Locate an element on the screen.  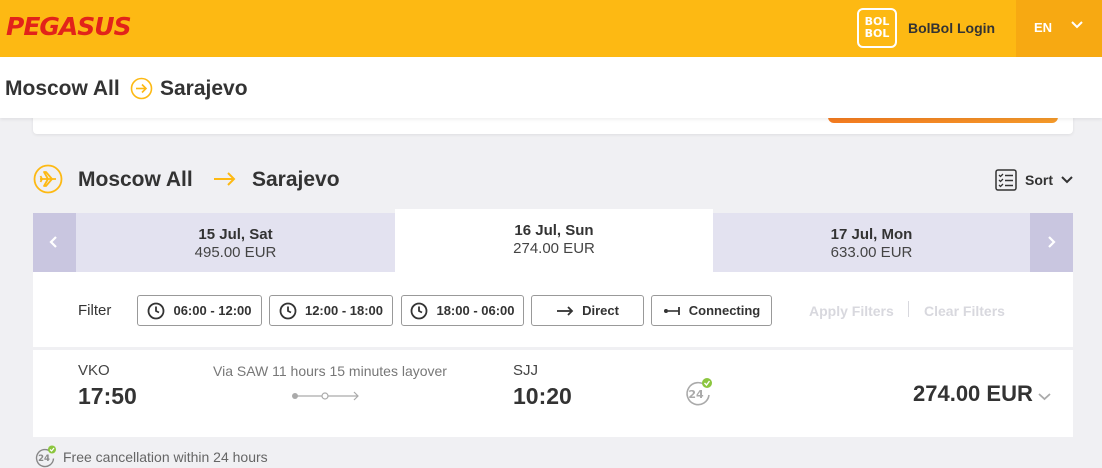
route-line-icon is located at coordinates (325, 396).